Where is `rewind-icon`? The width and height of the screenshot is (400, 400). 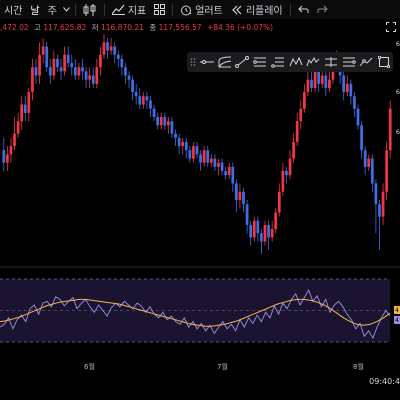 rewind-icon is located at coordinates (236, 9).